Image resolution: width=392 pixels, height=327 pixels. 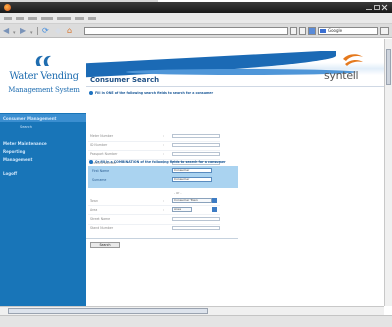 What do you see at coordinates (100, 219) in the screenshot?
I see `field-label: Street Name` at bounding box center [100, 219].